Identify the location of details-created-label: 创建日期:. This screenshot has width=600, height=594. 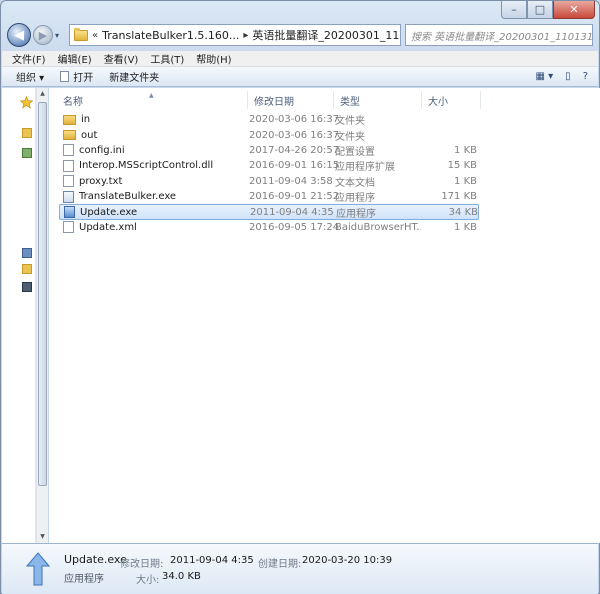
(280, 564).